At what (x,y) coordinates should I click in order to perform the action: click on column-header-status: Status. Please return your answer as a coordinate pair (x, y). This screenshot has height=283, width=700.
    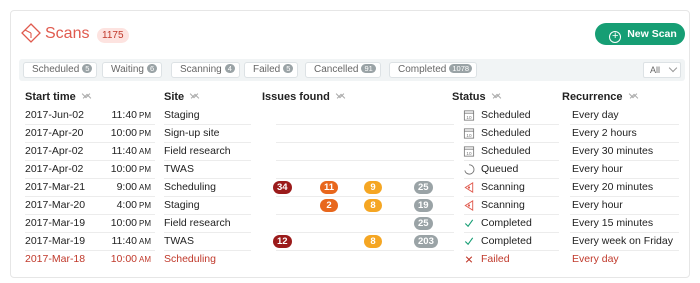
    Looking at the image, I should click on (476, 96).